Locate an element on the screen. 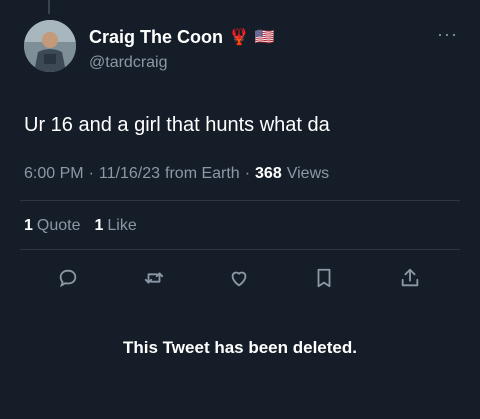 This screenshot has width=480, height=419. likes-count: 1 is located at coordinates (99, 225).